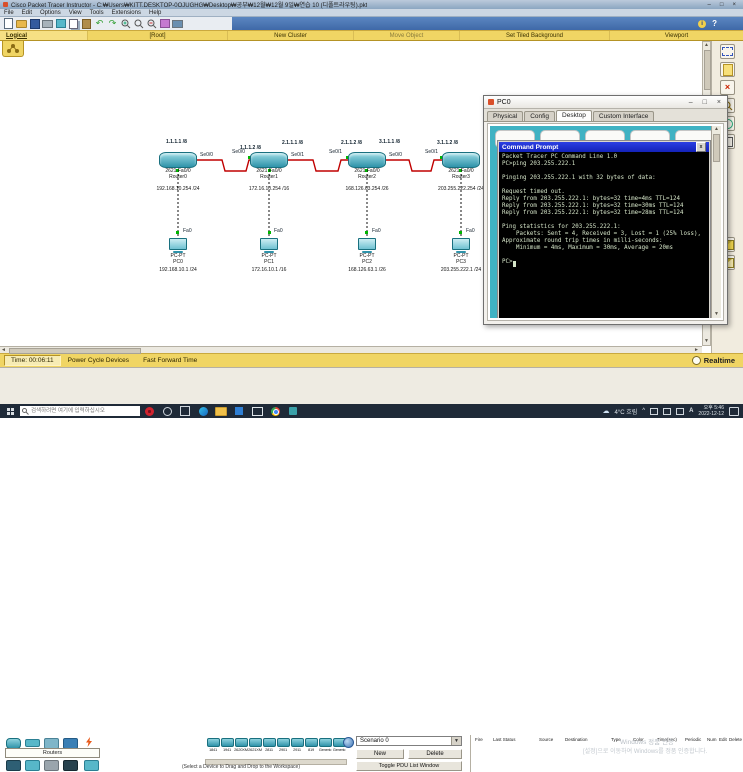 The image size is (743, 772). What do you see at coordinates (178, 189) in the screenshot?
I see `device-note: 192.168.10.254 /24` at bounding box center [178, 189].